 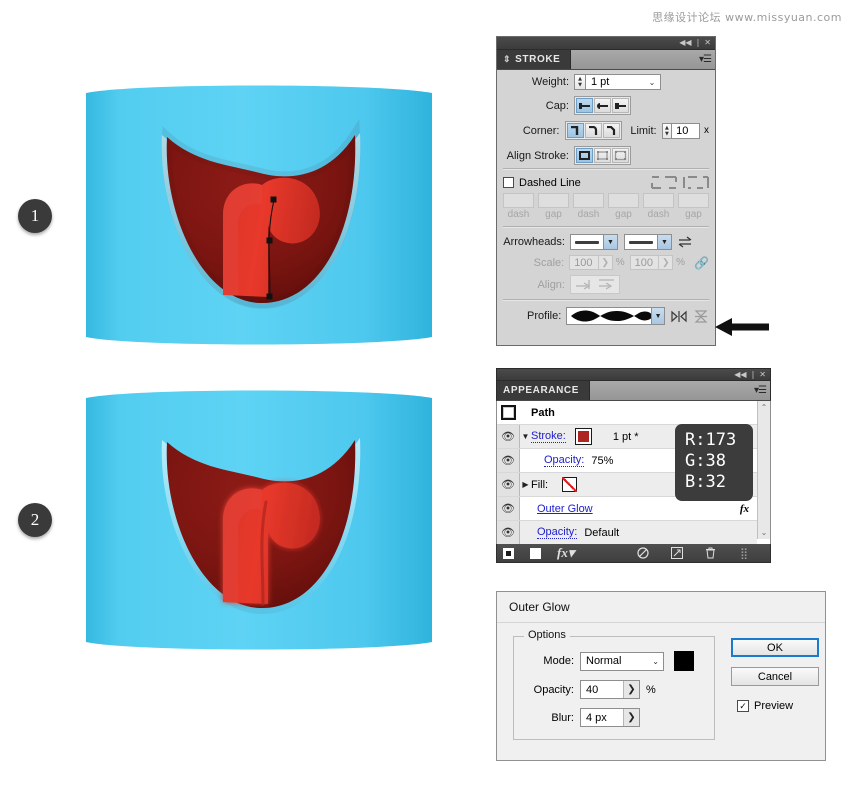 I want to click on align-inside-icon, so click(x=602, y=155).